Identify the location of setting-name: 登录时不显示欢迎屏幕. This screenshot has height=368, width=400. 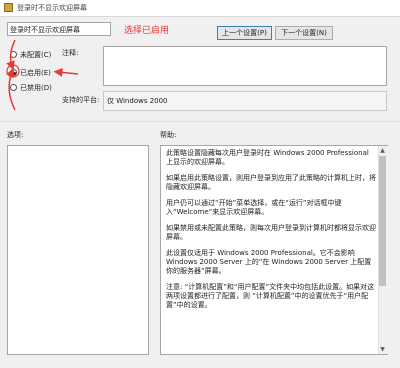
(45, 30).